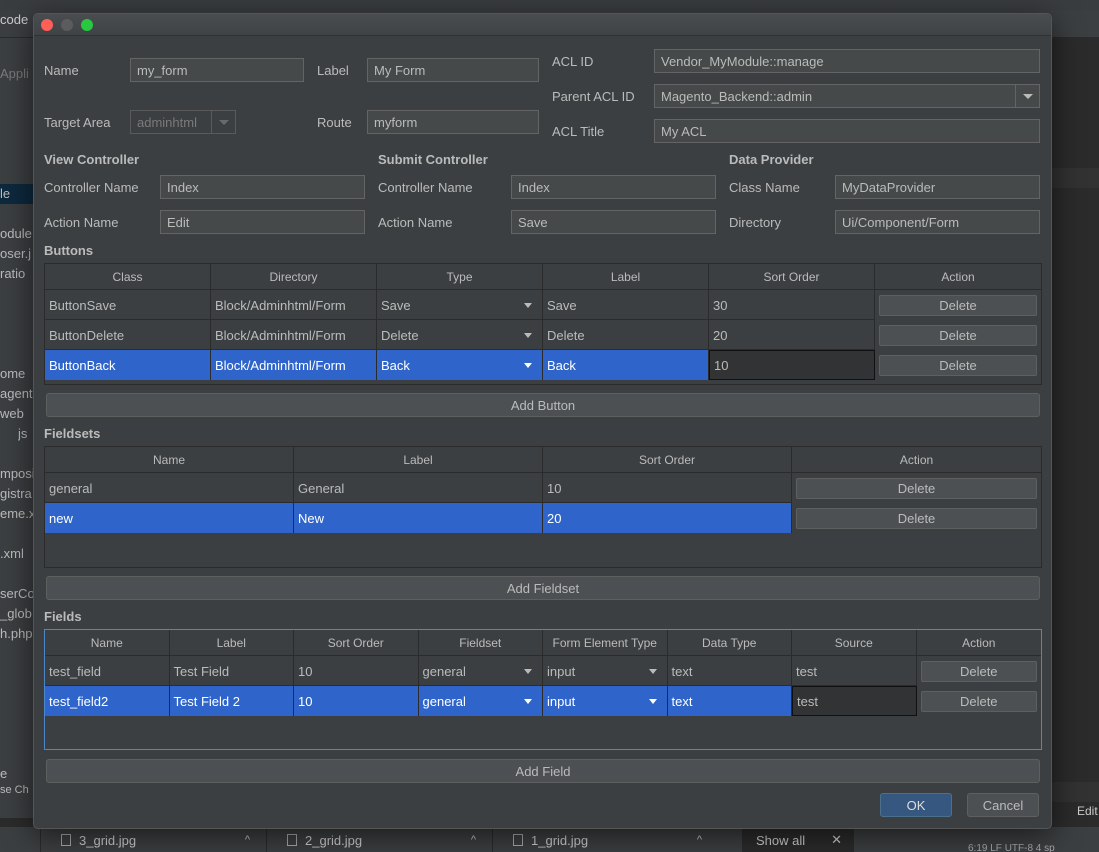 The image size is (1099, 852). I want to click on label-input, so click(453, 70).